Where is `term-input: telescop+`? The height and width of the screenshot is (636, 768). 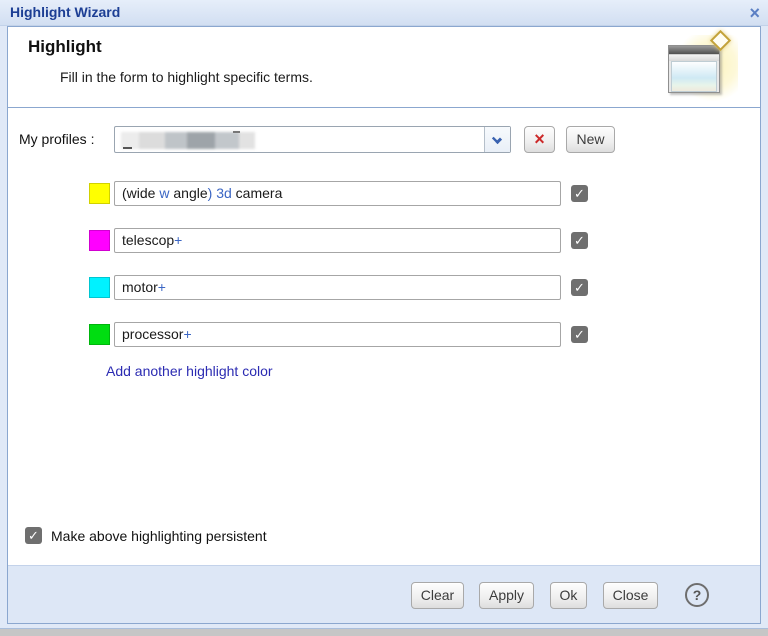
term-input: telescop+ is located at coordinates (337, 240).